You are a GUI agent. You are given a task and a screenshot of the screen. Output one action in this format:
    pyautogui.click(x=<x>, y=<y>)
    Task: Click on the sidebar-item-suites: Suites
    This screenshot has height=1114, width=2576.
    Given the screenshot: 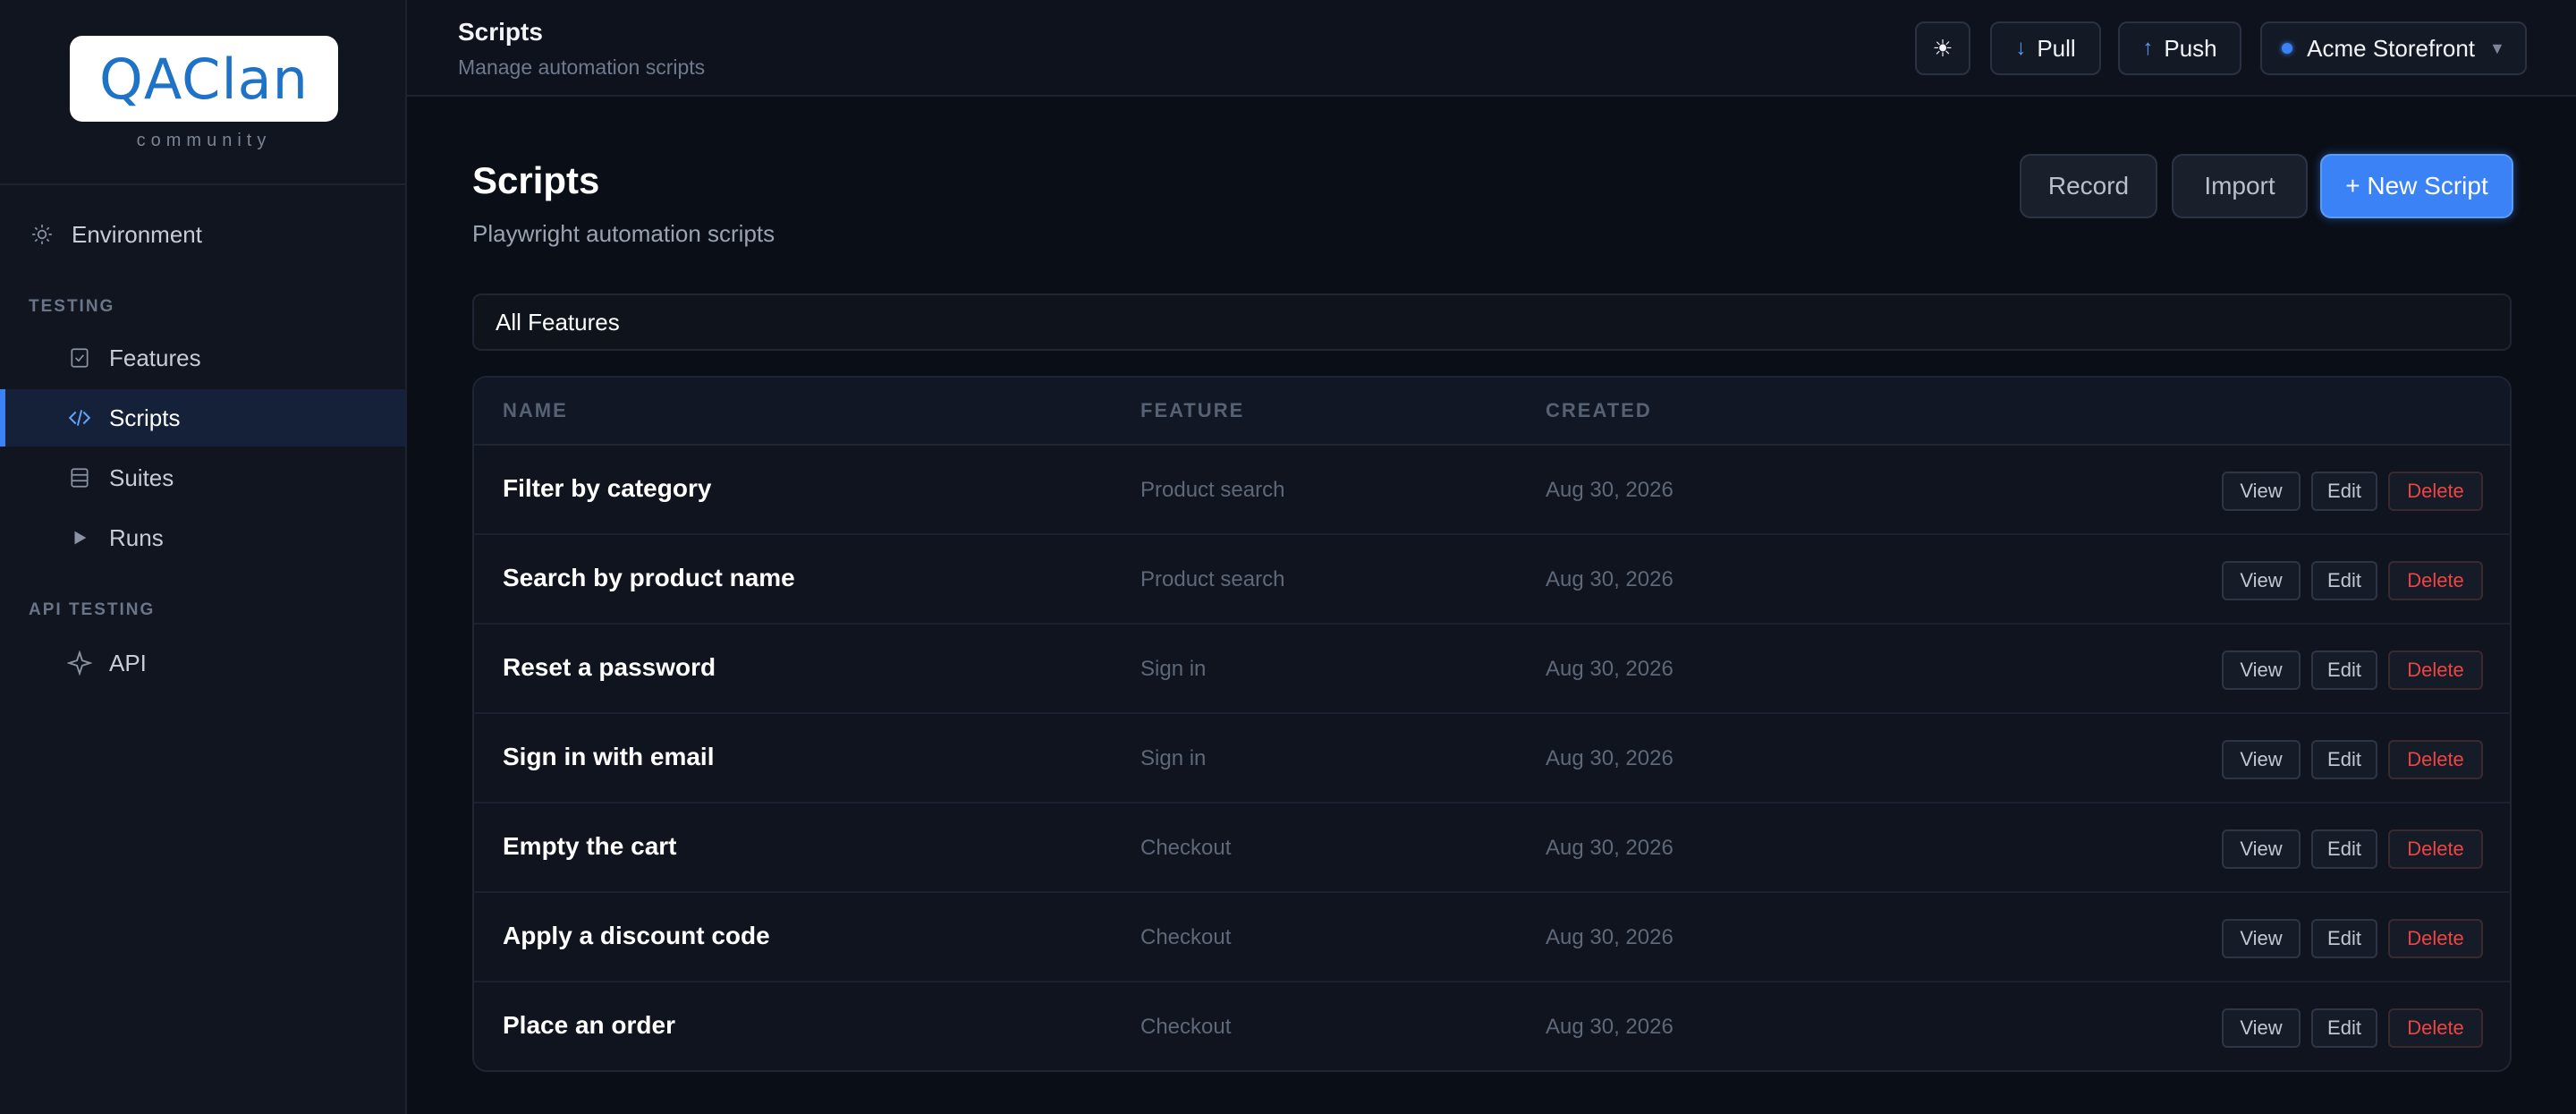 What is the action you would take?
    pyautogui.click(x=202, y=478)
    